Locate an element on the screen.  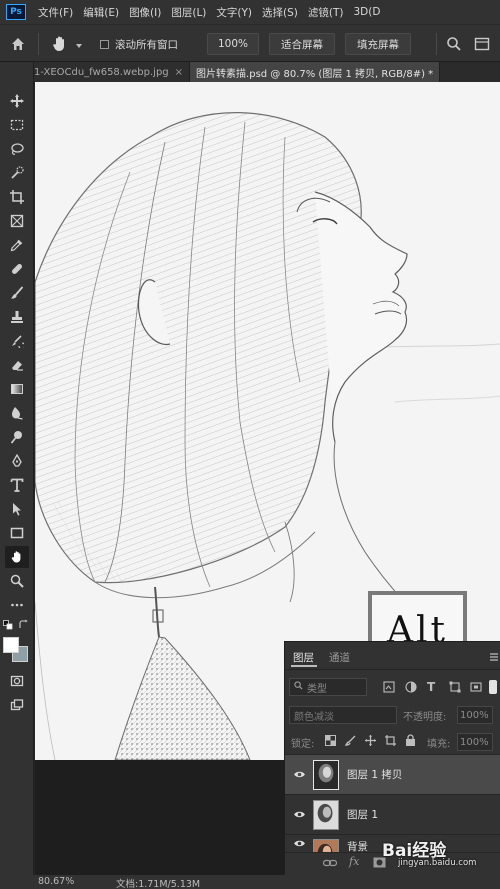
blend-mode-select: 颜色减淡 is located at coordinates (343, 715).